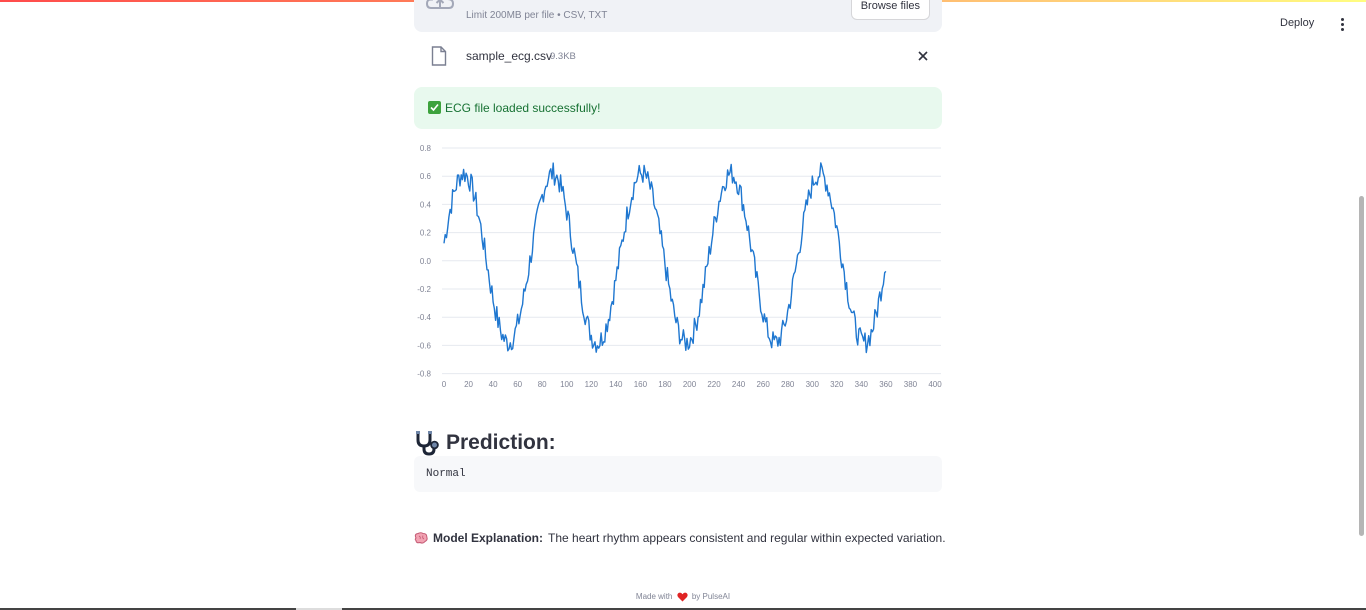 This screenshot has width=1366, height=610. What do you see at coordinates (517, 384) in the screenshot?
I see `x-tick-label: 60` at bounding box center [517, 384].